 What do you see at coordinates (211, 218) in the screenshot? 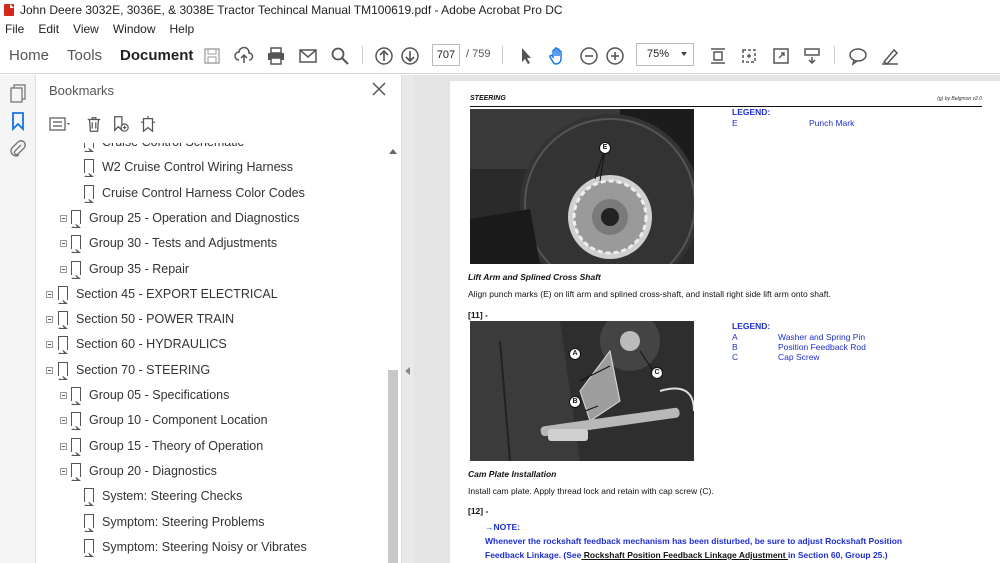
I see `bookmark-item: Group 25 - Operation and Diagnostics` at bounding box center [211, 218].